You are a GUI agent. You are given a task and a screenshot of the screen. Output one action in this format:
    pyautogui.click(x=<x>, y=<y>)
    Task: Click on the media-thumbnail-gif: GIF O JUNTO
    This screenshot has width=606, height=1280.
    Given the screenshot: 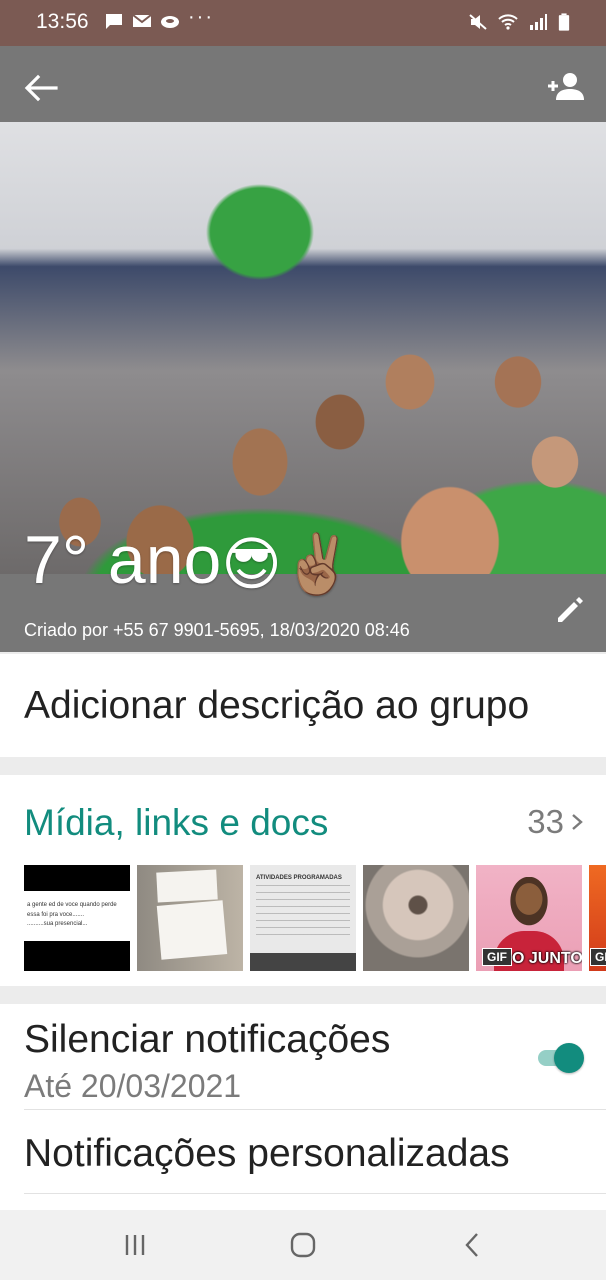 What is the action you would take?
    pyautogui.click(x=529, y=918)
    